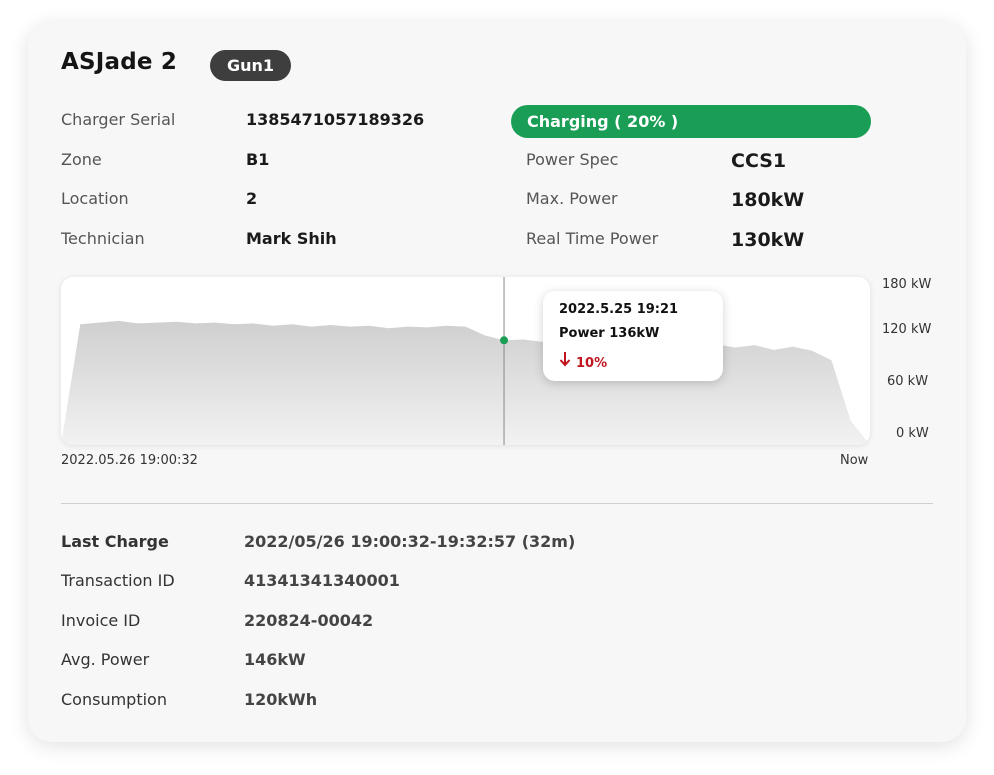 The image size is (994, 775). What do you see at coordinates (252, 198) in the screenshot?
I see `location-value: 2` at bounding box center [252, 198].